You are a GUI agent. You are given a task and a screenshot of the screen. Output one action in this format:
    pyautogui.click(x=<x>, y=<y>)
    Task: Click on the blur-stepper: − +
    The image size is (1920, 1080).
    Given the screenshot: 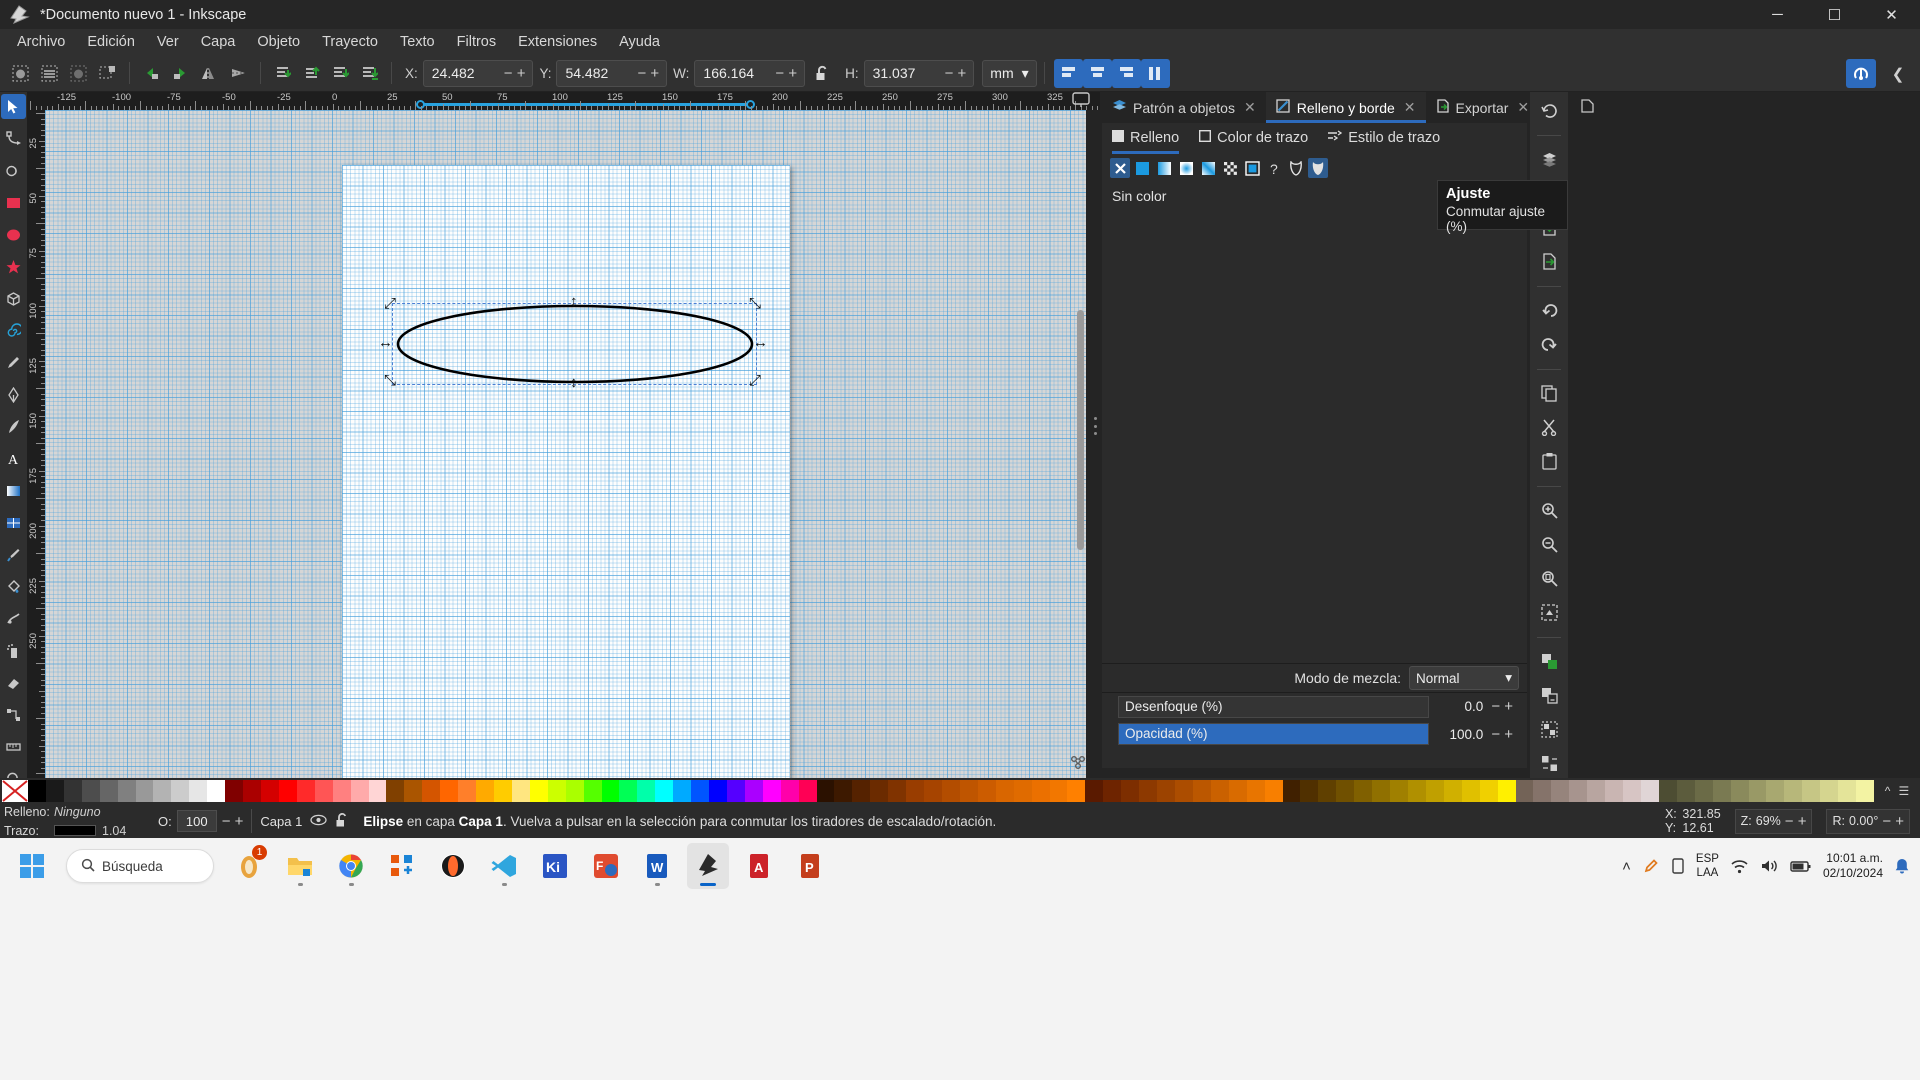 What is the action you would take?
    pyautogui.click(x=1501, y=706)
    